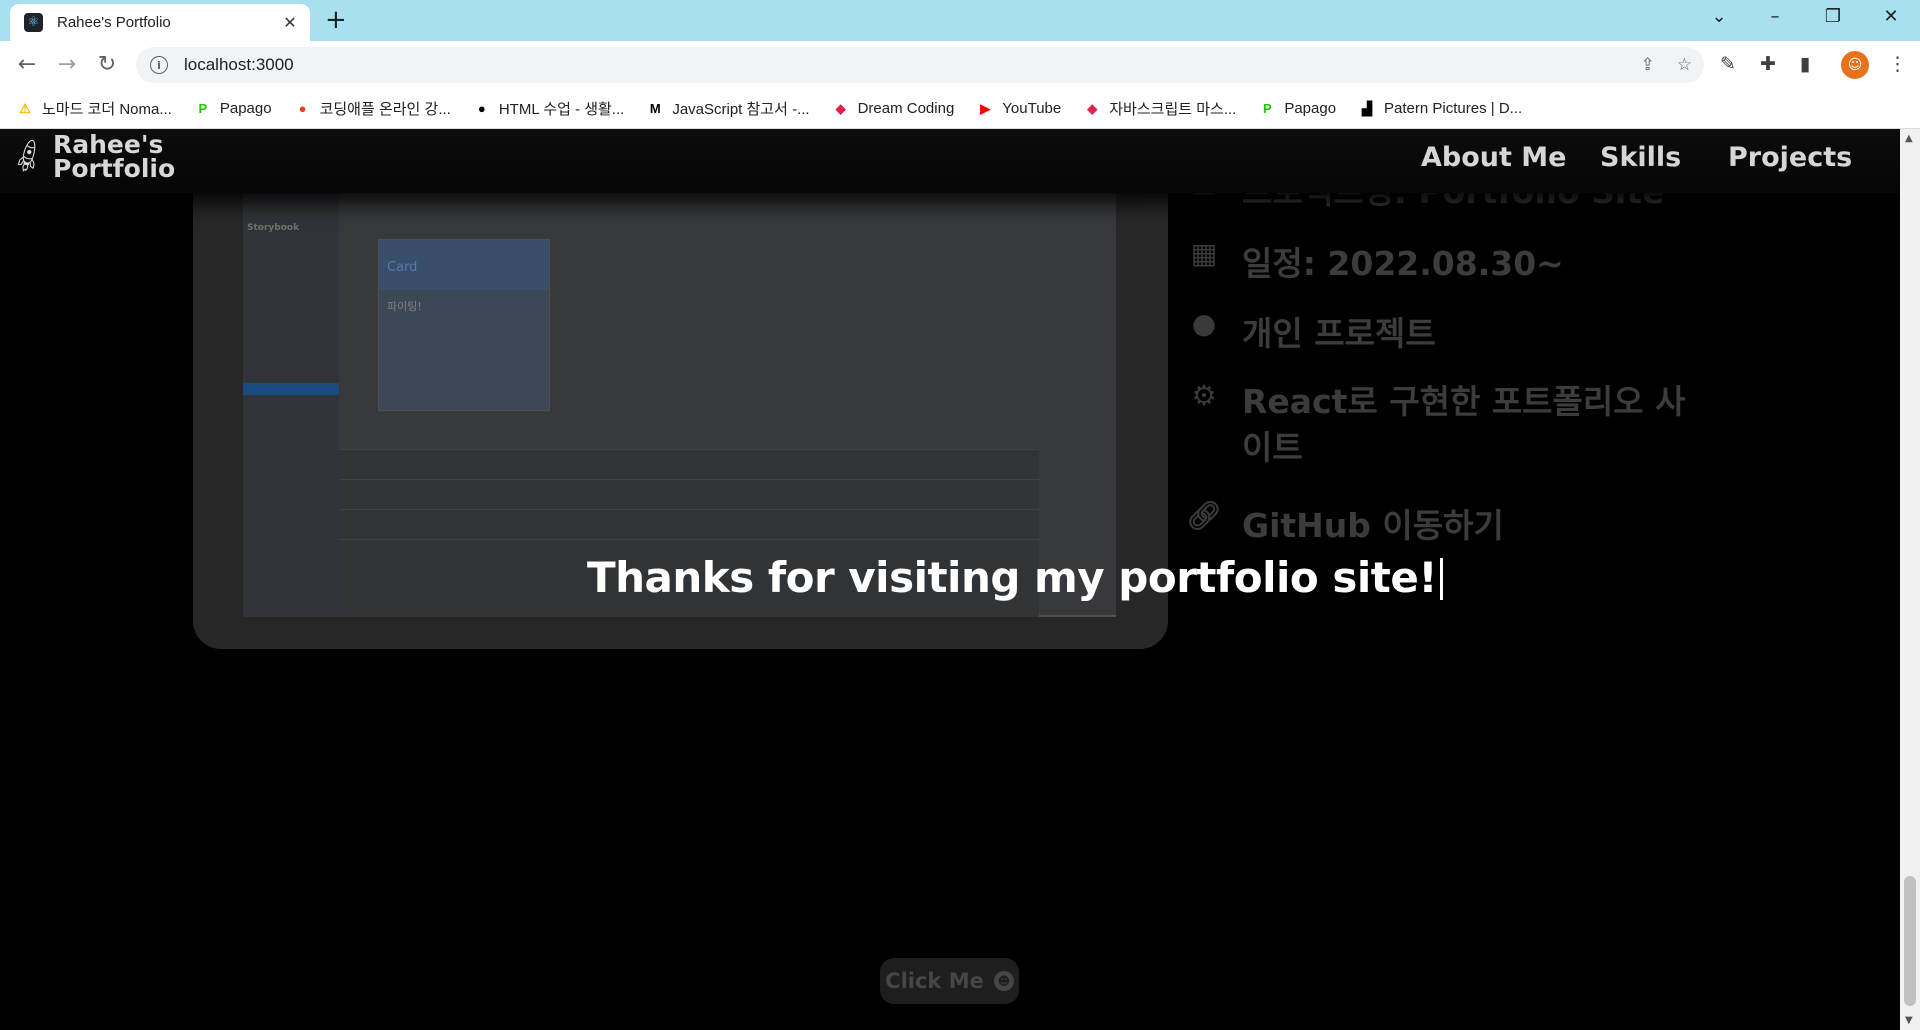 The width and height of the screenshot is (1920, 1030). What do you see at coordinates (27, 64) in the screenshot?
I see `back-icon: ←` at bounding box center [27, 64].